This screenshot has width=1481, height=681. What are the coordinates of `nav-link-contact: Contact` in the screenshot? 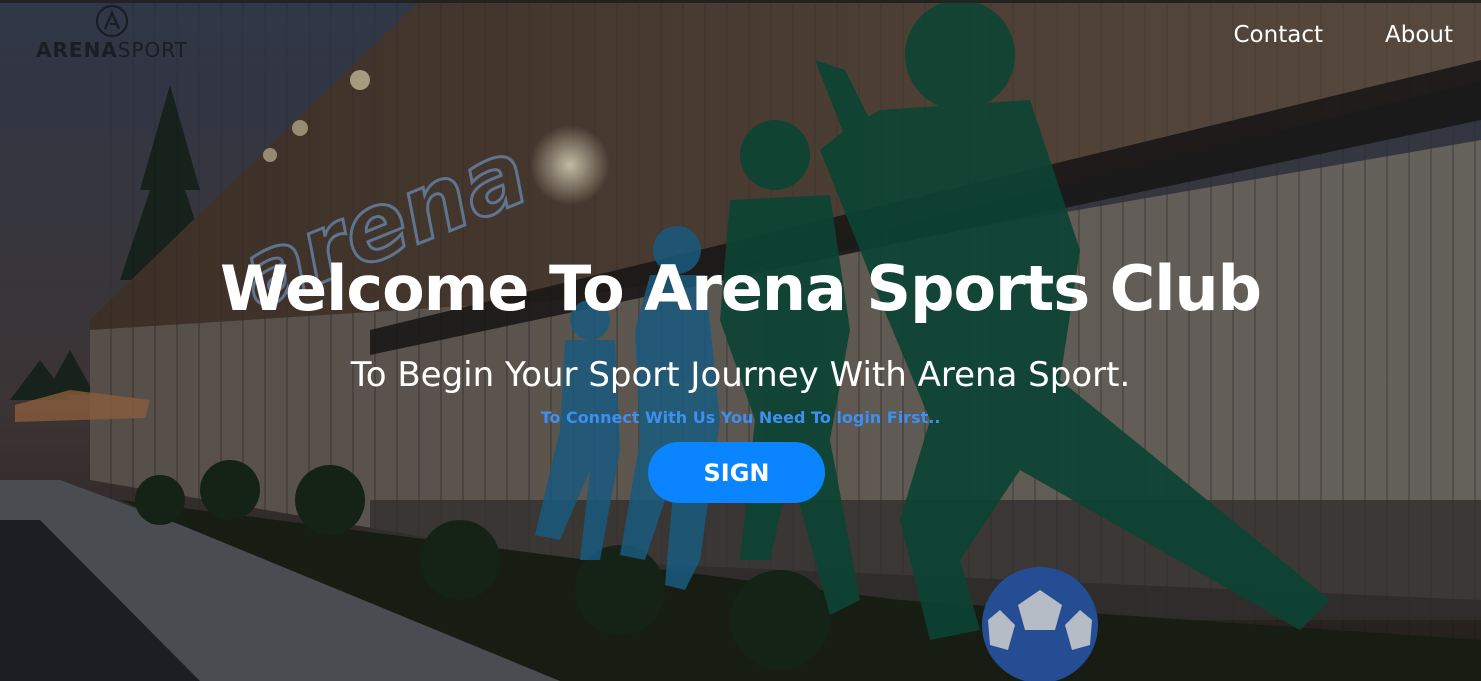 It's located at (1278, 35).